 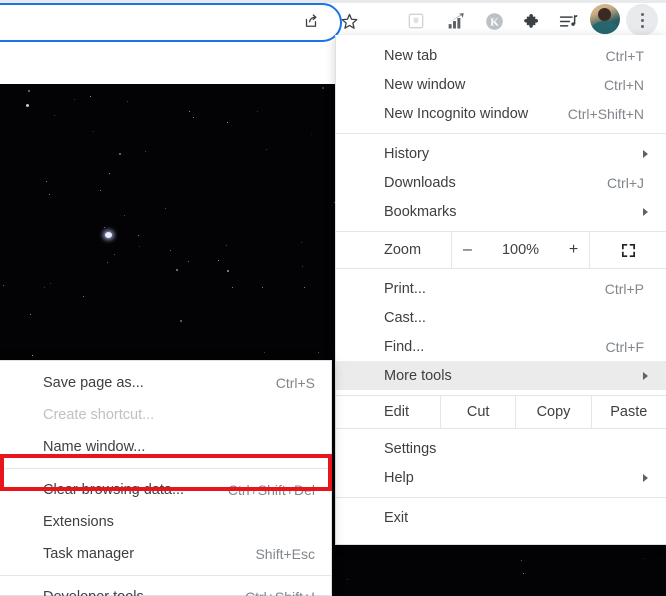 What do you see at coordinates (410, 448) in the screenshot?
I see `menu-item-label: Settings` at bounding box center [410, 448].